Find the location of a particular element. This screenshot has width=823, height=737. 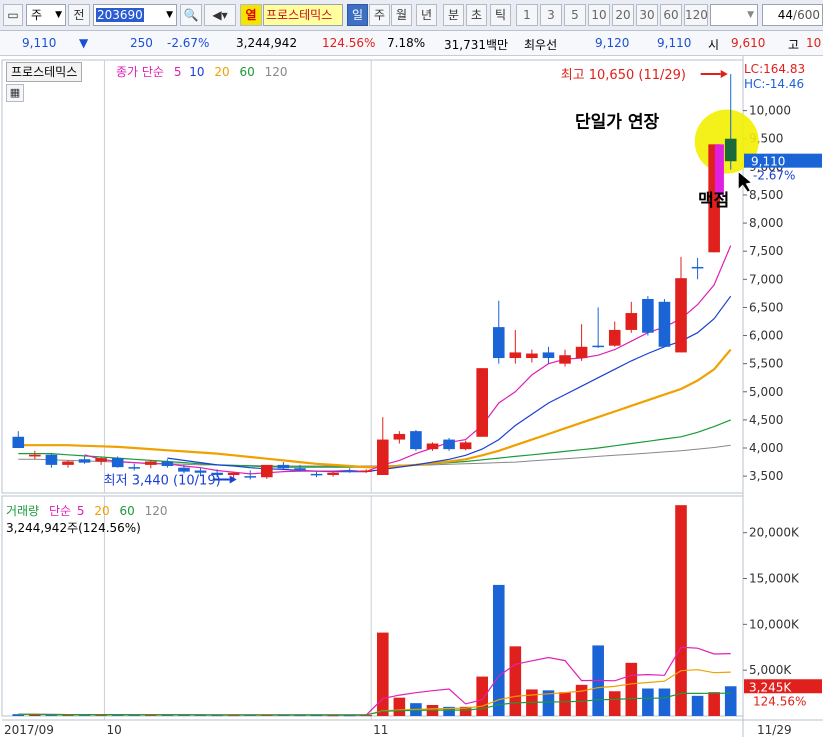

quote-best-ask: 9,120 is located at coordinates (612, 43).